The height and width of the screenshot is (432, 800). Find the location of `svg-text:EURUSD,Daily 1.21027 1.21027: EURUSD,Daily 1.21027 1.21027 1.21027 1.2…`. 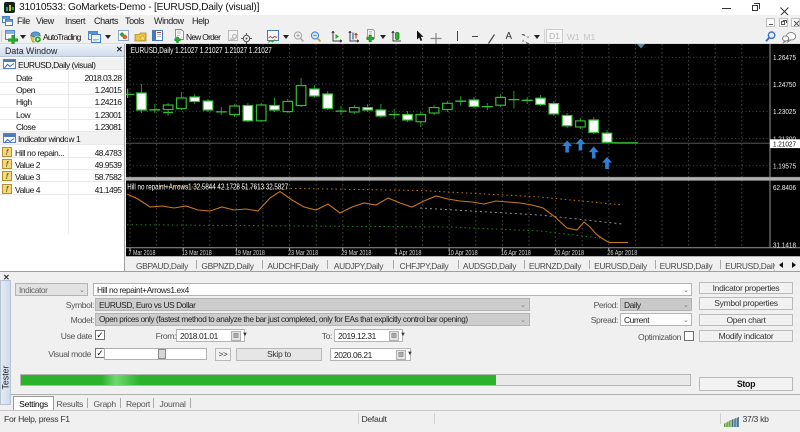

svg-text:EURUSD,Daily 1.21027 1.21027: EURUSD,Daily 1.21027 1.21027 1.21027 1.2… is located at coordinates (201, 50).